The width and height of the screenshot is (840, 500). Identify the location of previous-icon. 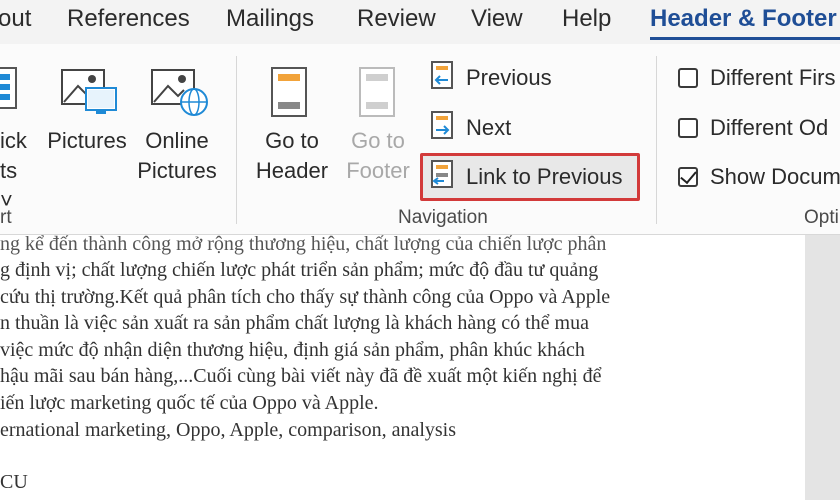
(443, 78).